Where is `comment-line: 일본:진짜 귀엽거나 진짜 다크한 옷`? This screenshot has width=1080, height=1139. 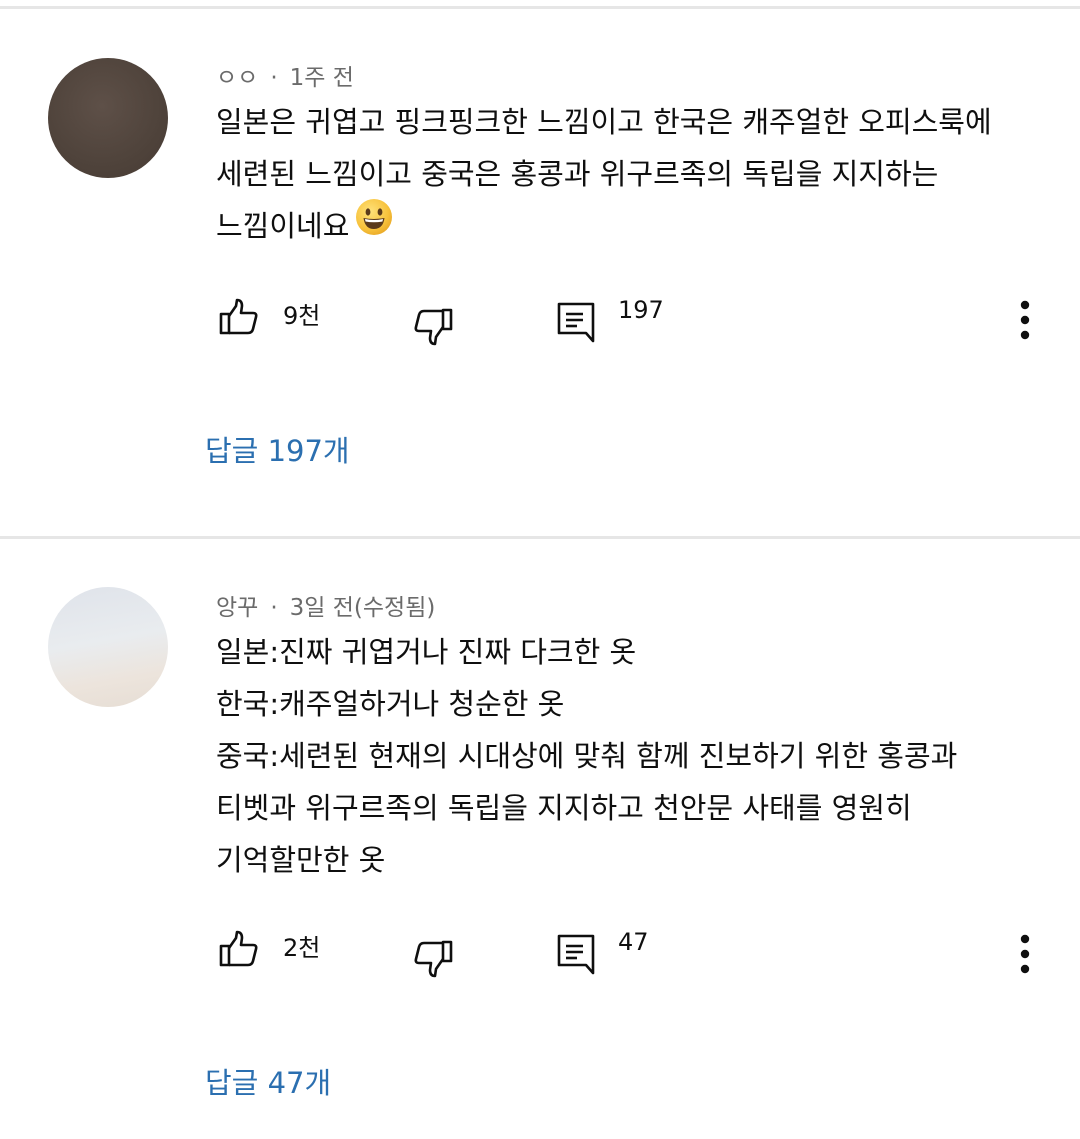 comment-line: 일본:진짜 귀엽거나 진짜 다크한 옷 is located at coordinates (426, 652).